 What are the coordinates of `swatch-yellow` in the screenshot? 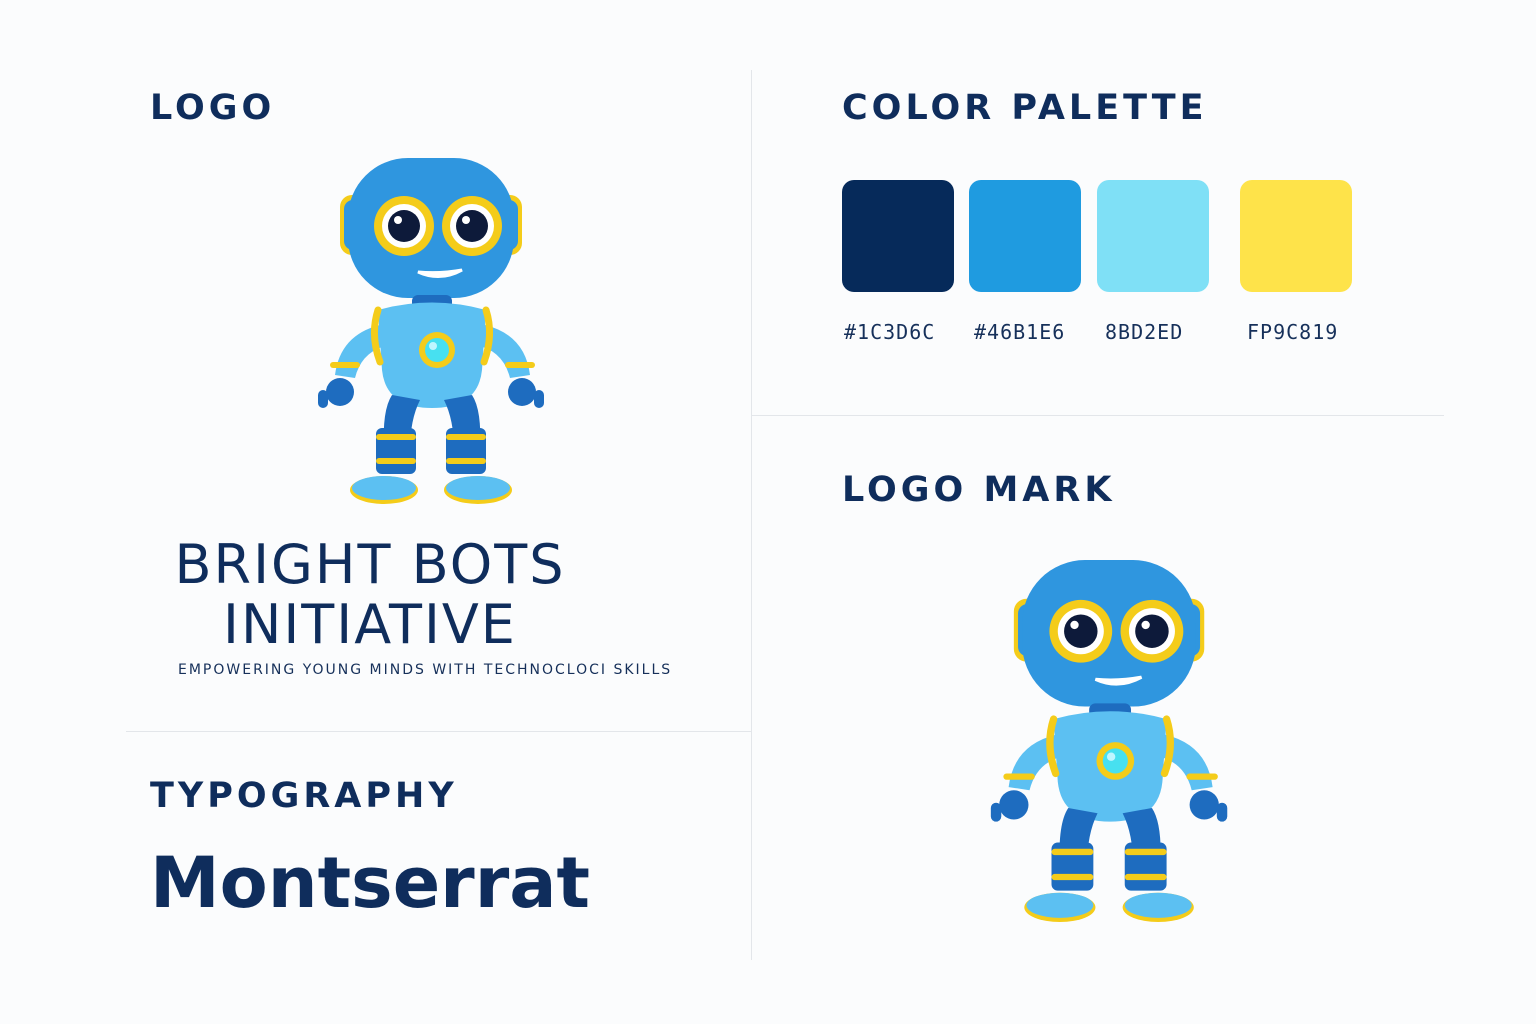 It's located at (1296, 236).